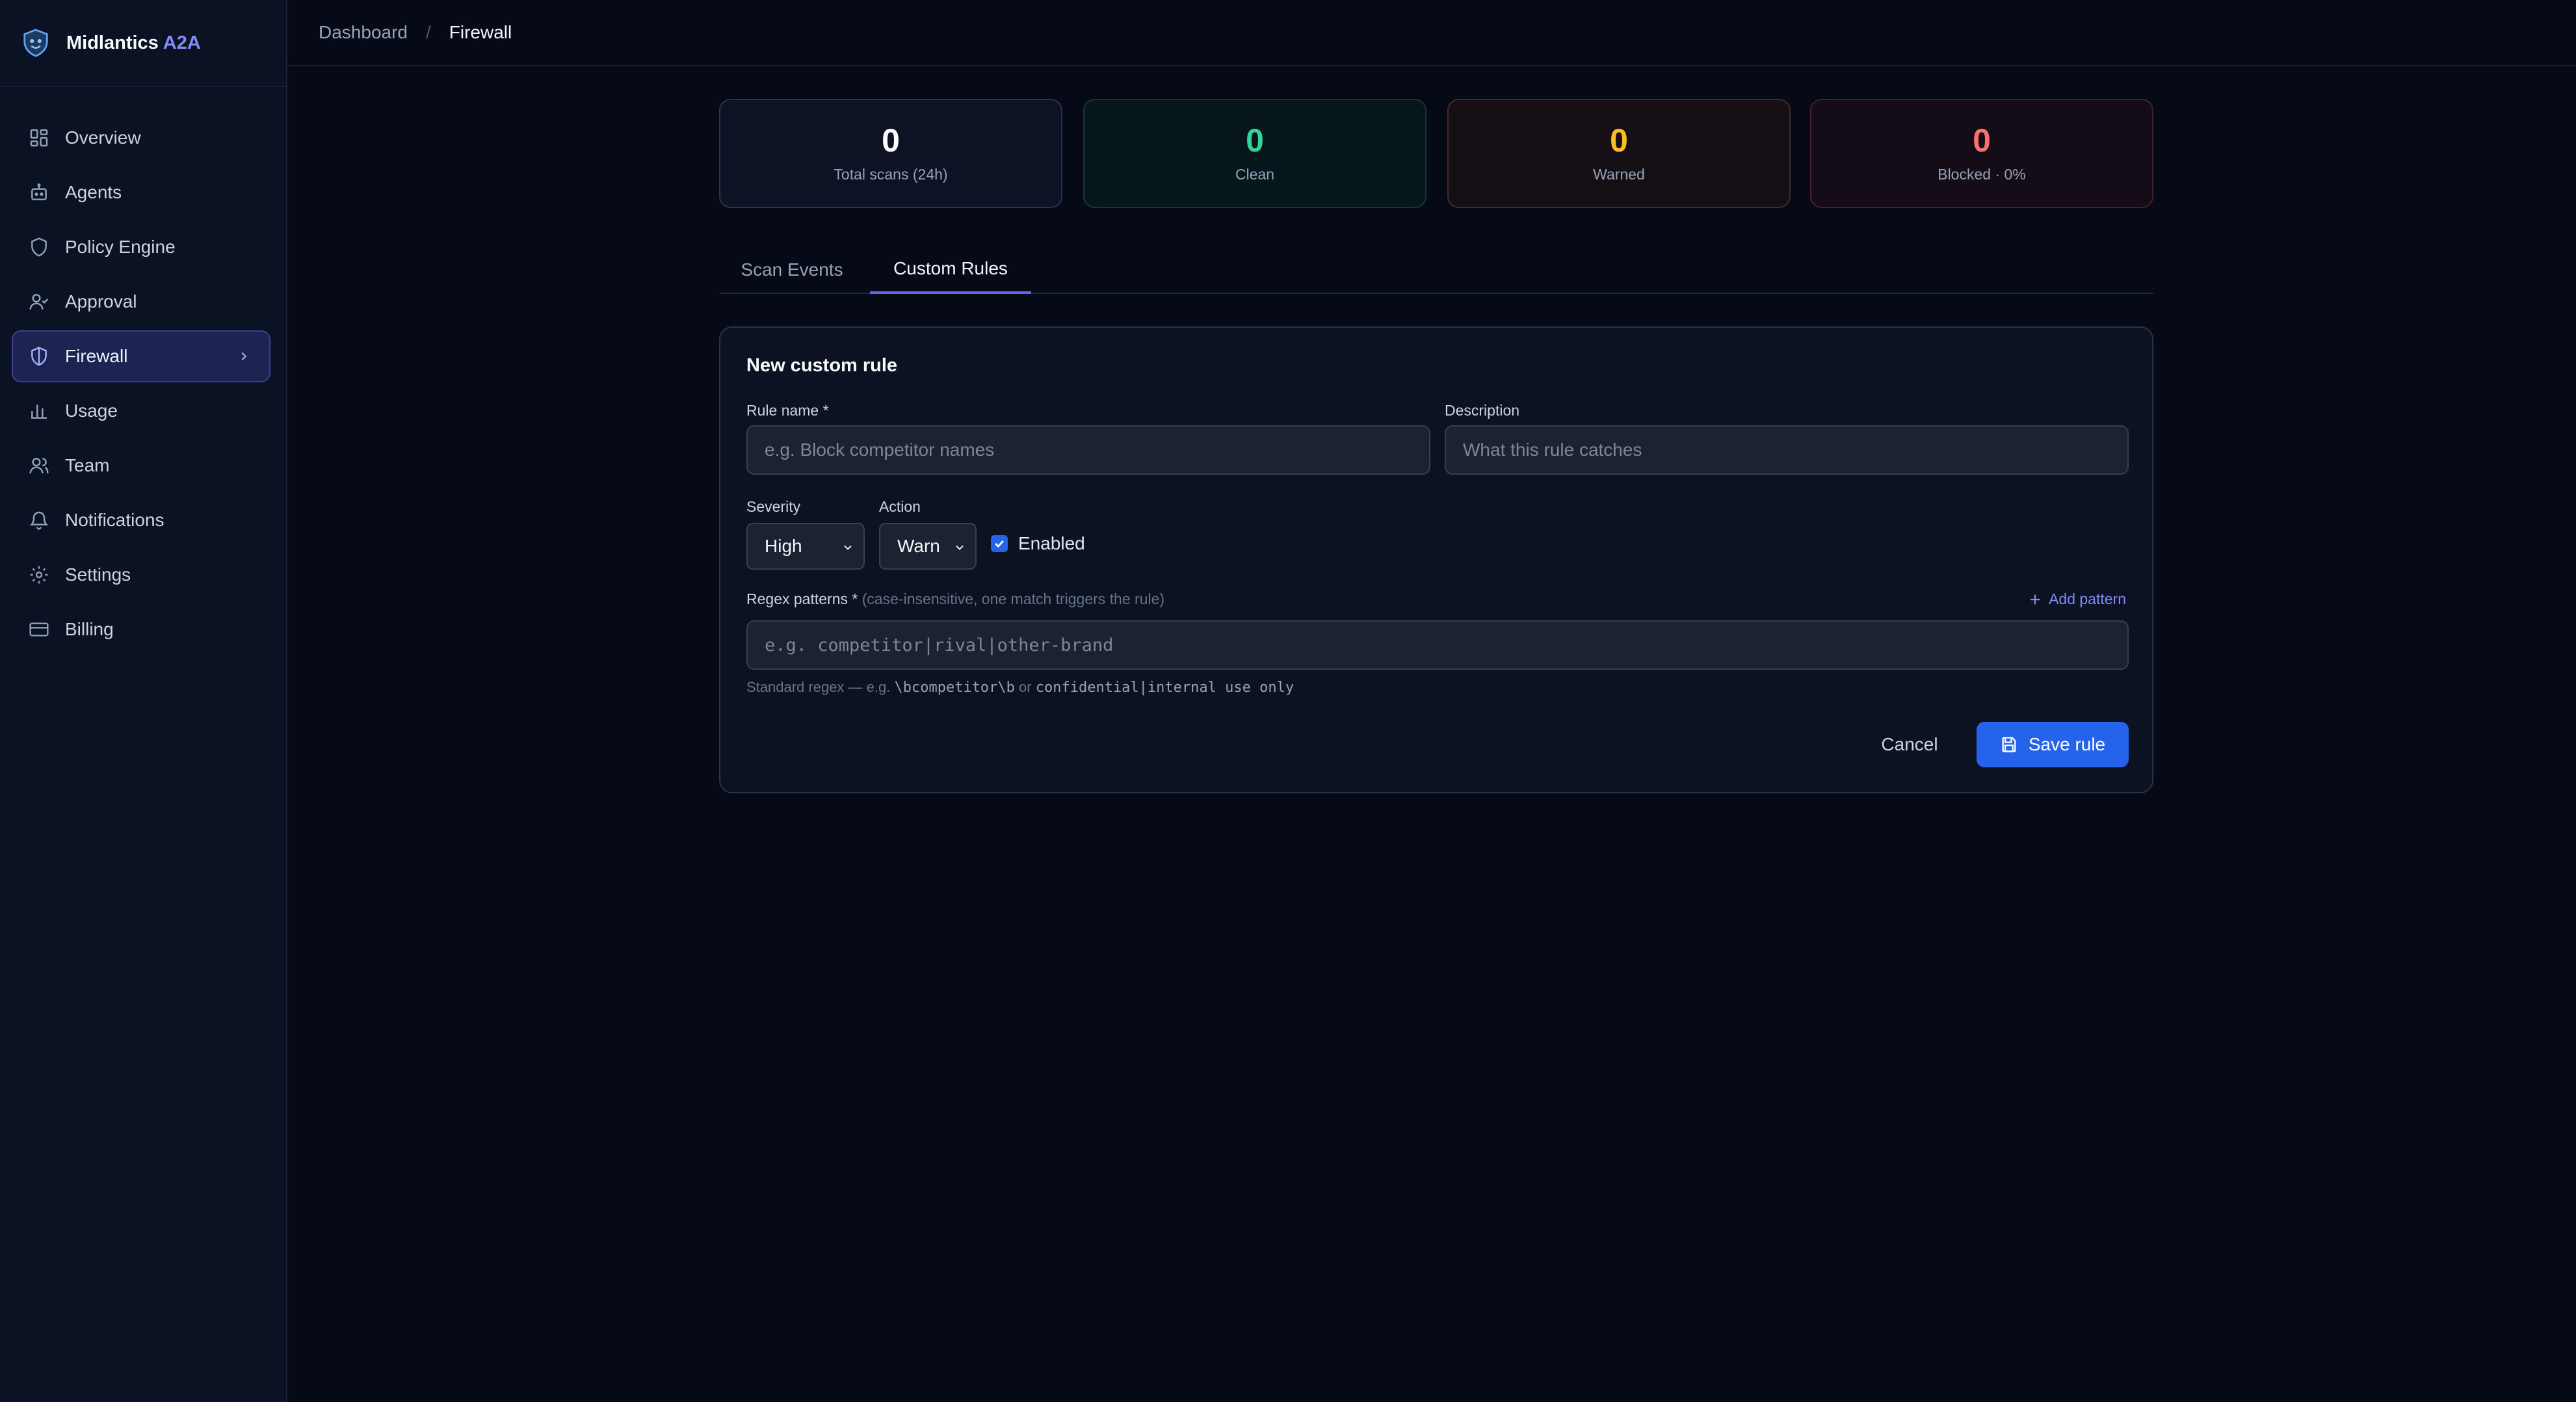  What do you see at coordinates (120, 247) in the screenshot?
I see `sidebar-item-label: Policy Engine` at bounding box center [120, 247].